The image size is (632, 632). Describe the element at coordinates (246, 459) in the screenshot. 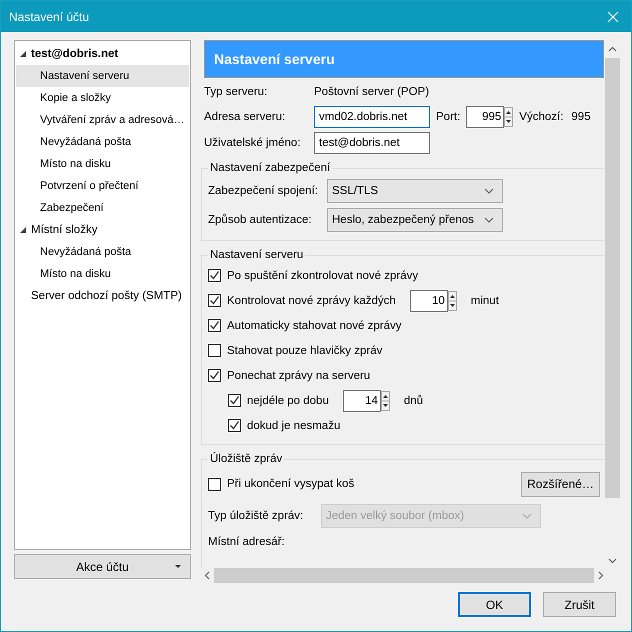

I see `group-title: Úložiště zpráv` at that location.